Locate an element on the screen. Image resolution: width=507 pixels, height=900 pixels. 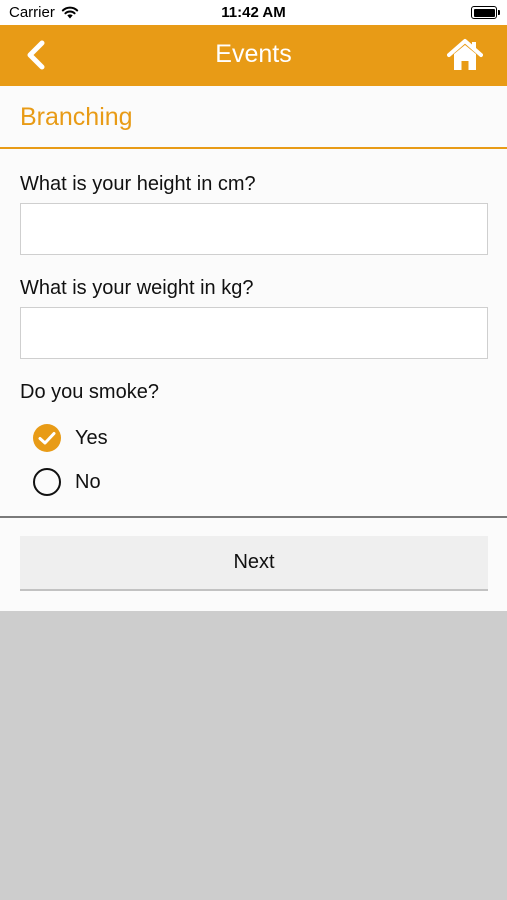
checkmark-icon is located at coordinates (47, 438).